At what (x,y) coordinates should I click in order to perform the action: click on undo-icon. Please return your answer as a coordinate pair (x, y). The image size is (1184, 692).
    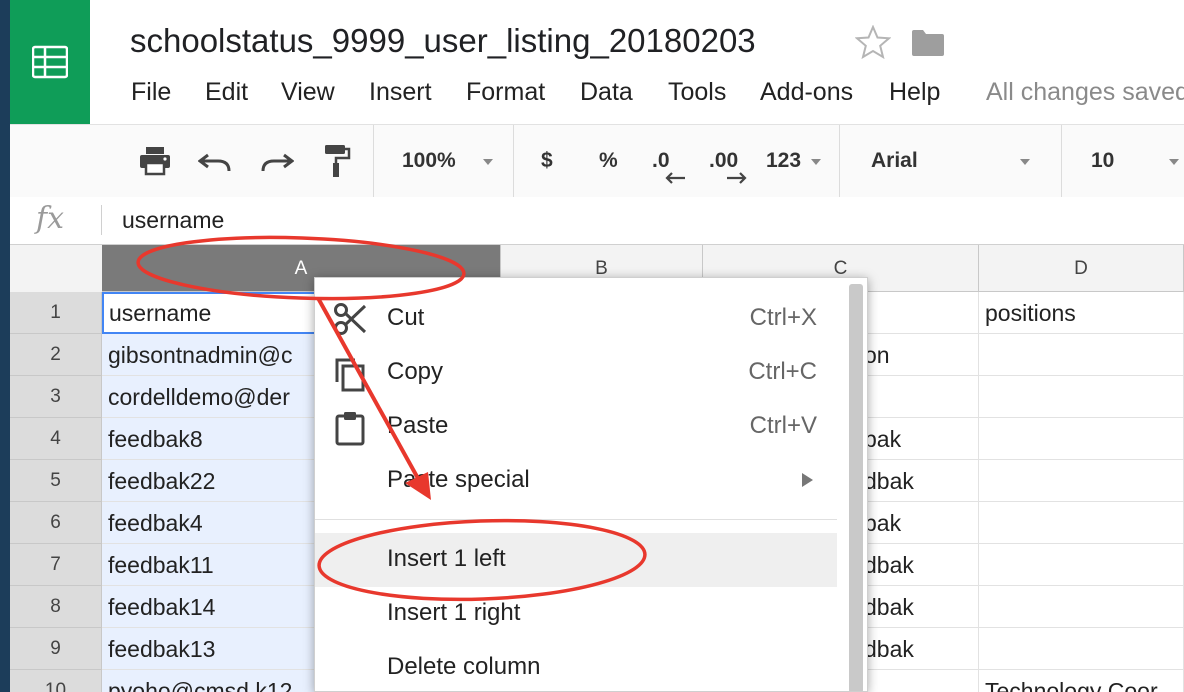
    Looking at the image, I should click on (215, 161).